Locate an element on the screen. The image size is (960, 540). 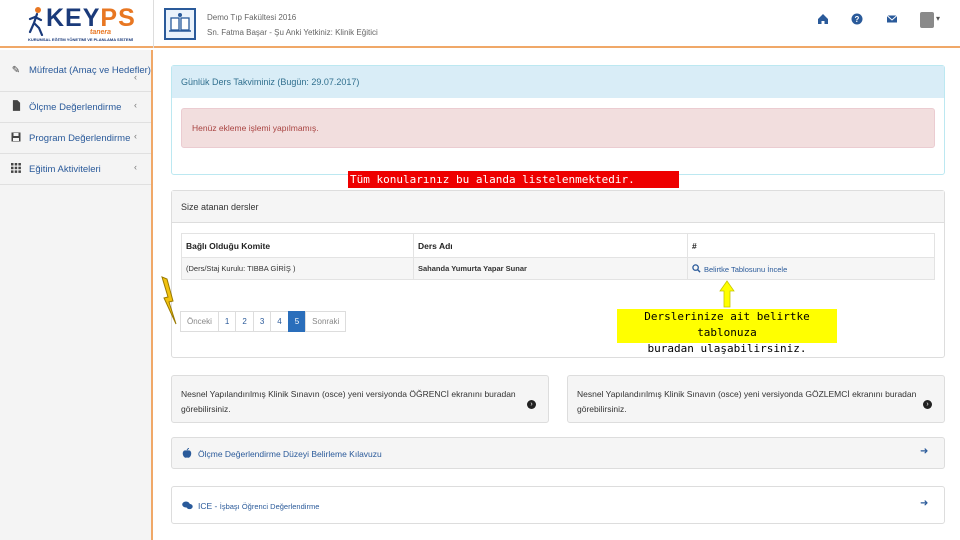
pagination-prev: Önceki is located at coordinates (199, 321).